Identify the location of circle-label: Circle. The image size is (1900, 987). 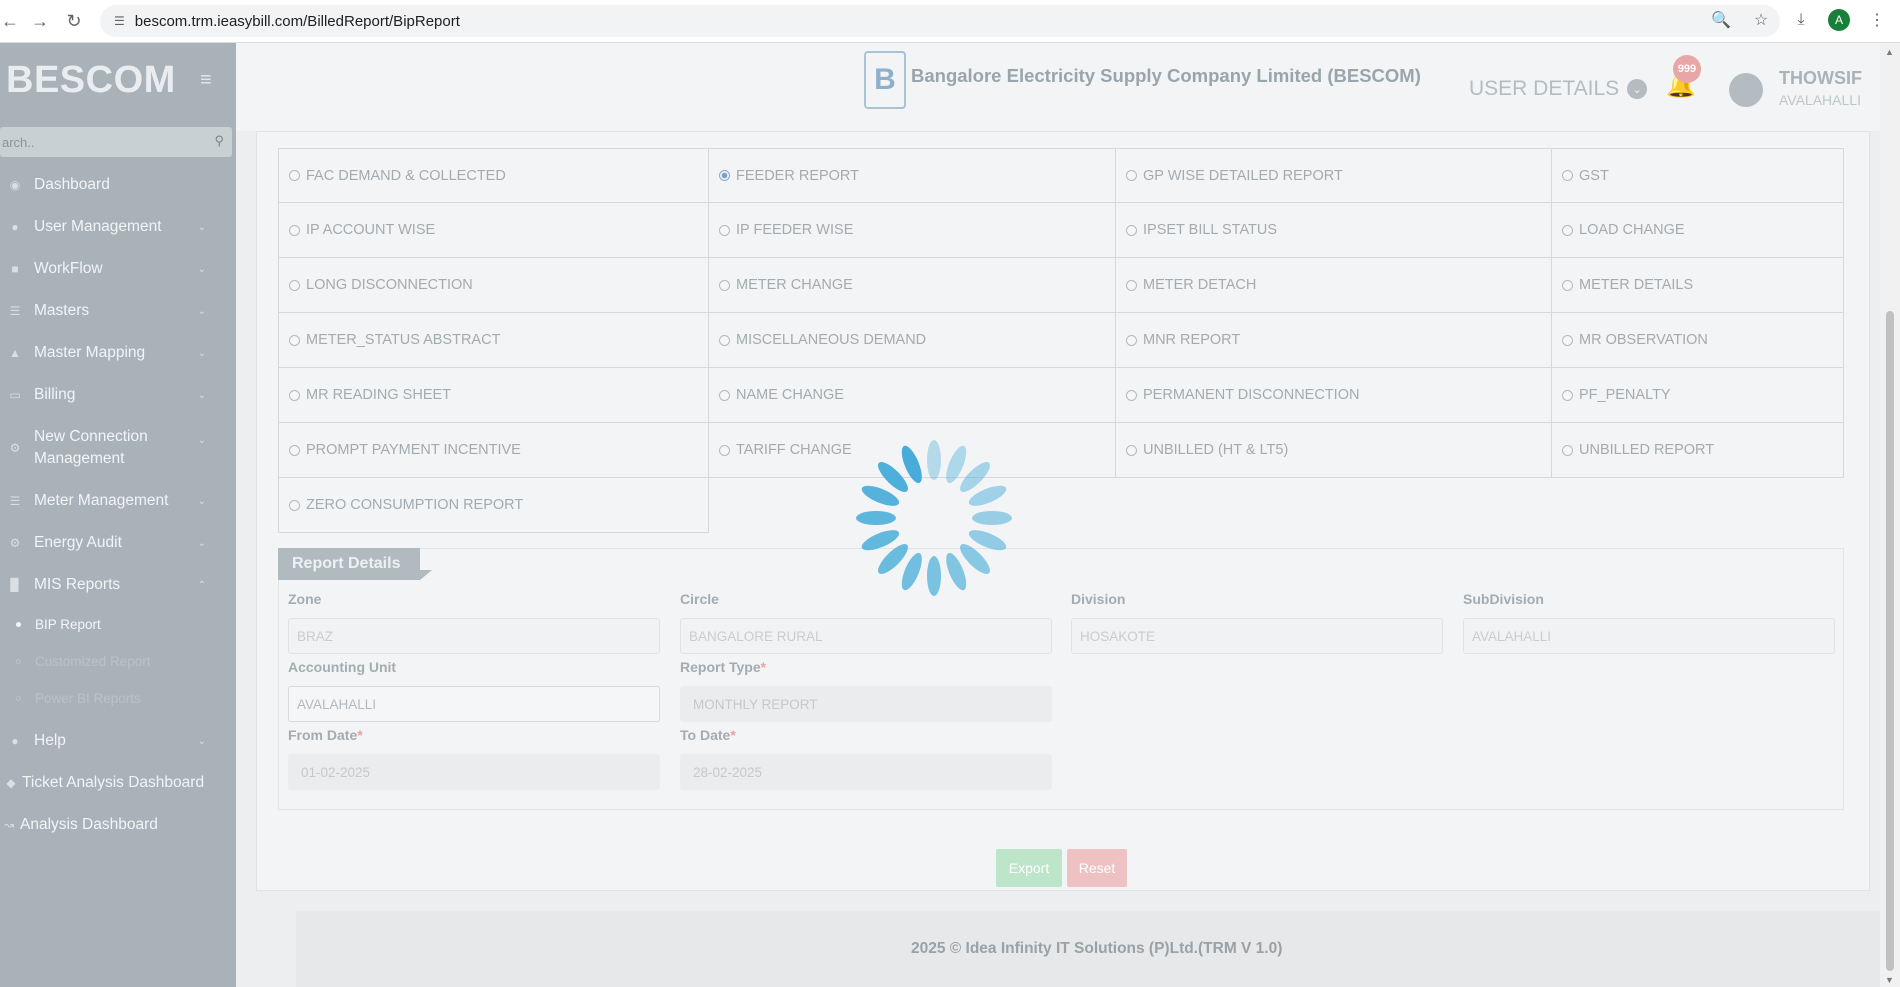
(699, 599).